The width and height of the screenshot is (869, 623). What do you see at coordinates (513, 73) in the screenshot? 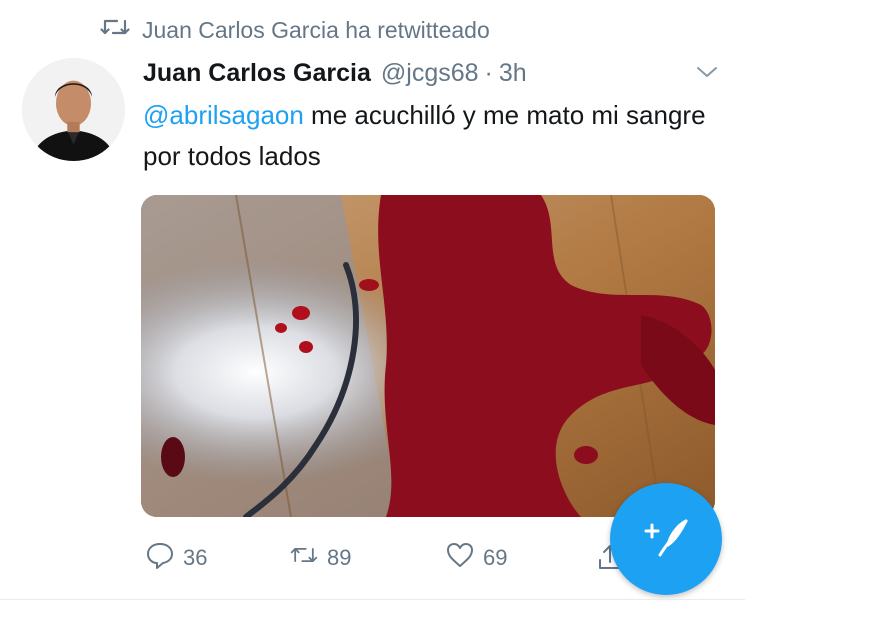
I see `tweet-time: 3h` at bounding box center [513, 73].